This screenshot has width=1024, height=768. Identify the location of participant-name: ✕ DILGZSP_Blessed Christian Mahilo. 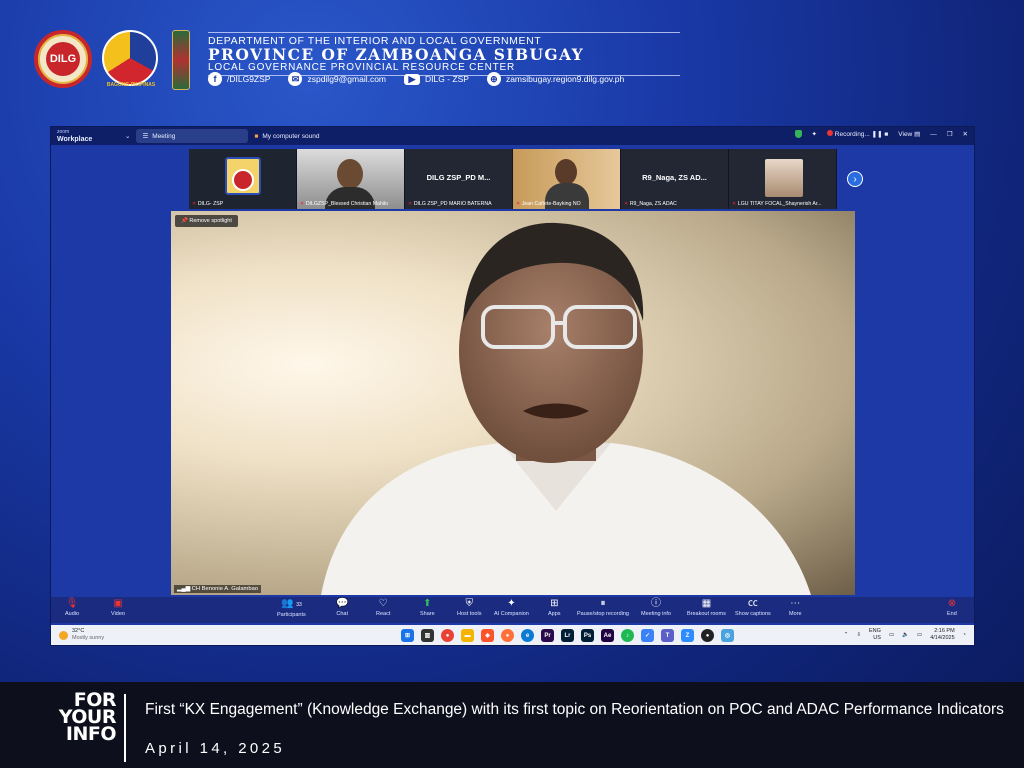
(344, 204).